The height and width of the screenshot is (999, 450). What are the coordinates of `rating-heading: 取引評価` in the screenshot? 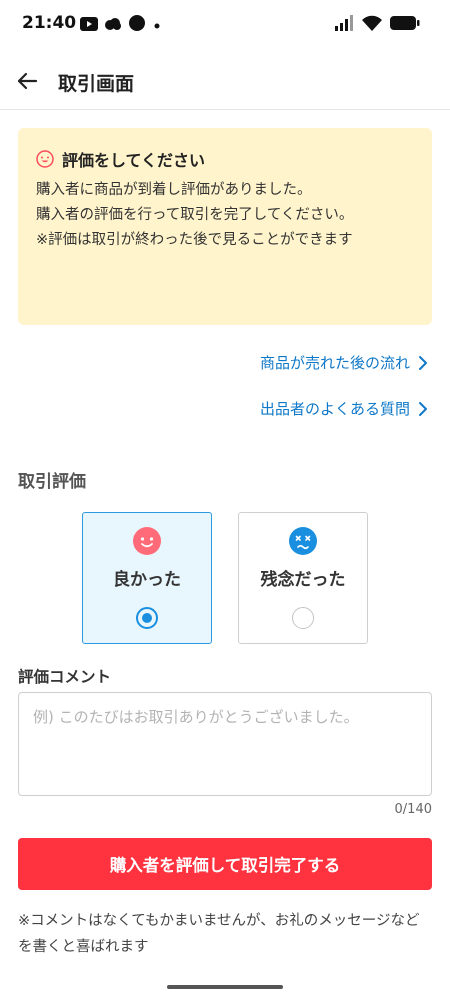 It's located at (52, 482).